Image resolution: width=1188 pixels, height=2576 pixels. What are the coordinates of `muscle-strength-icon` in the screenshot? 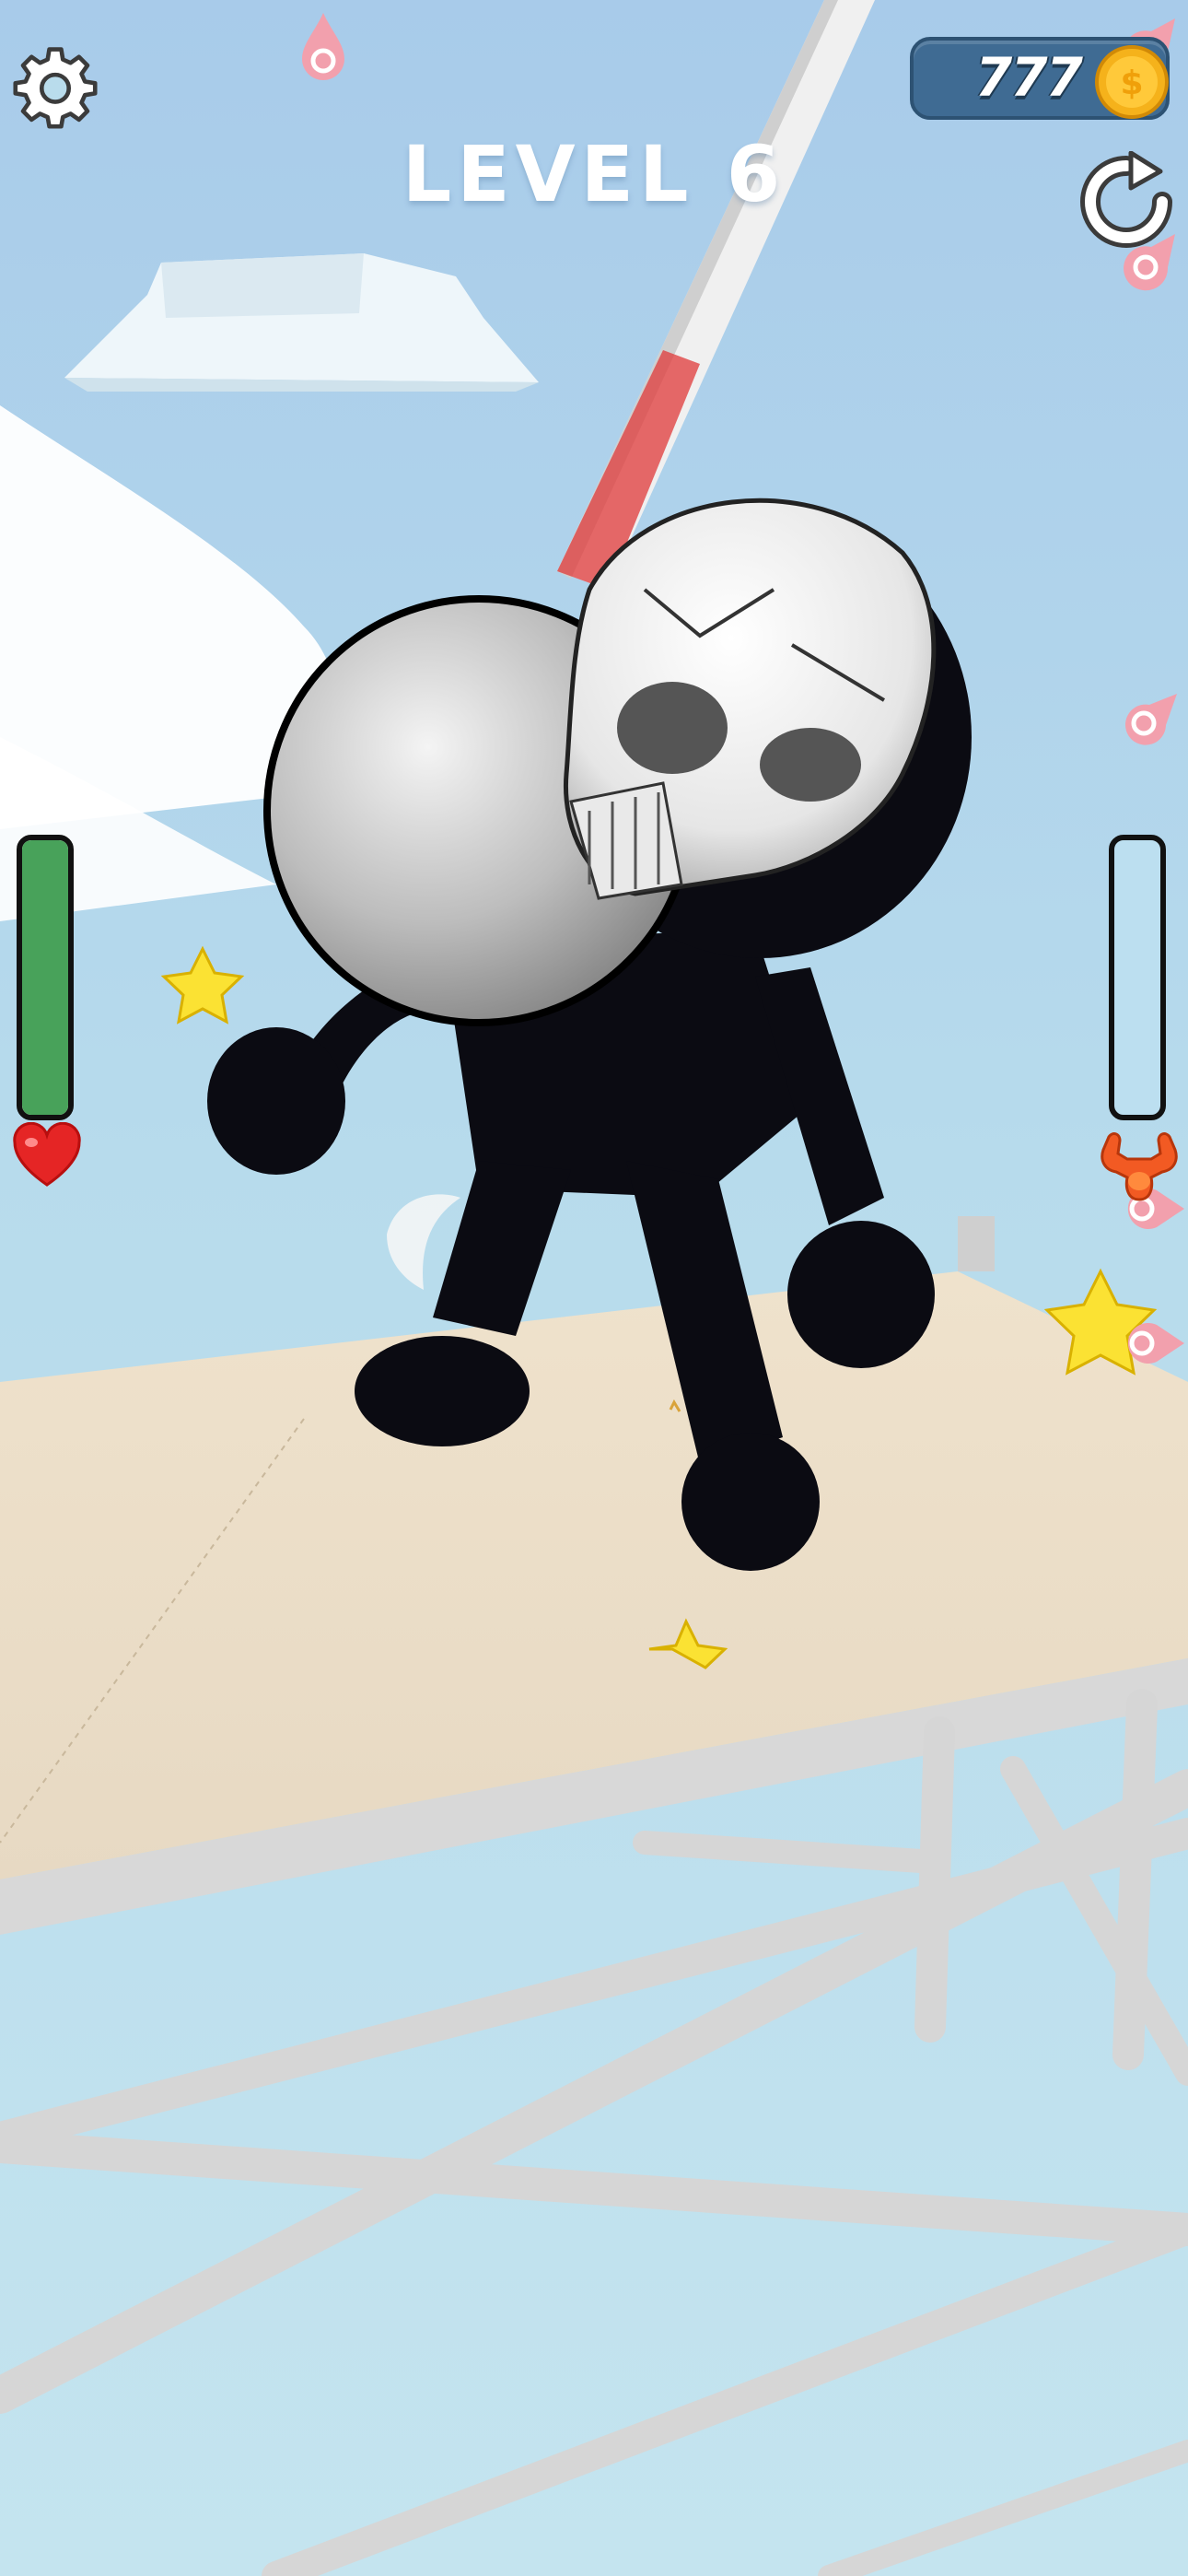 It's located at (1139, 1166).